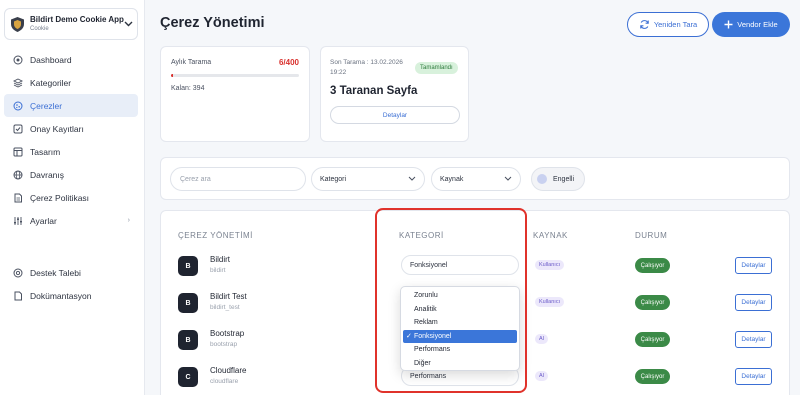  What do you see at coordinates (188, 377) in the screenshot?
I see `avatar: C` at bounding box center [188, 377].